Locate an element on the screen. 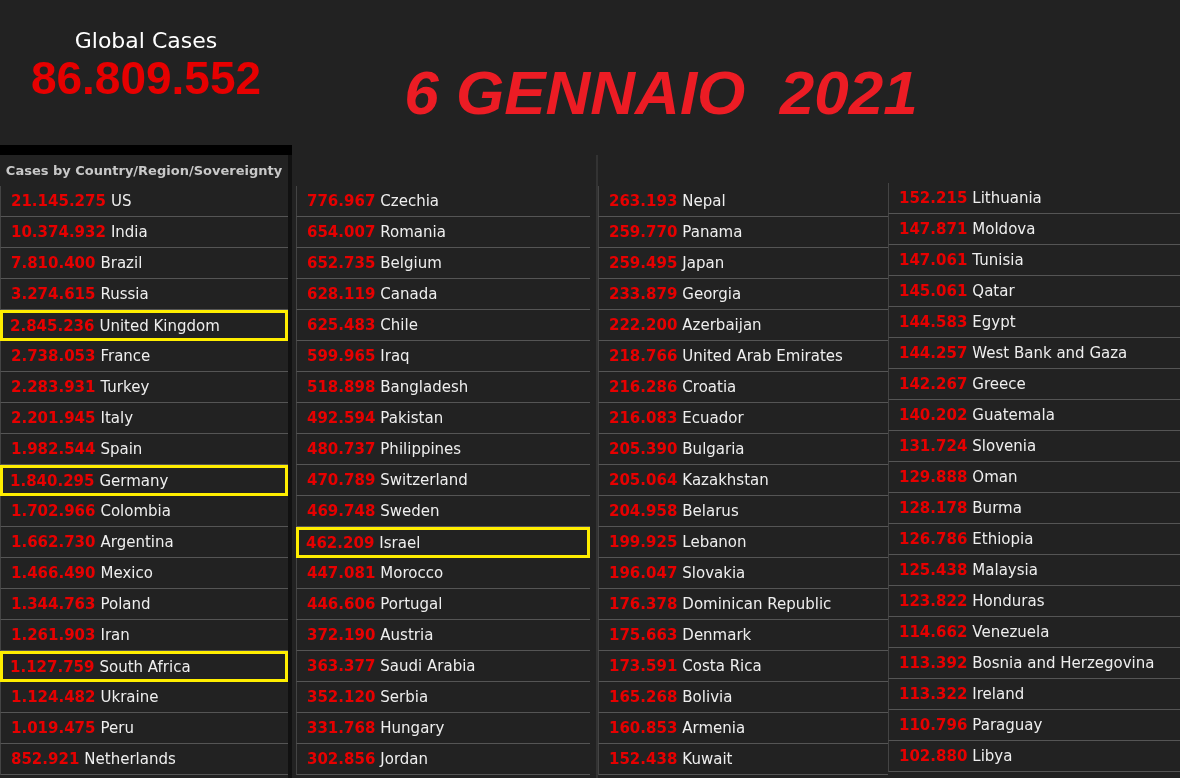 The height and width of the screenshot is (778, 1180). country-row: 776.967 Czechia is located at coordinates (443, 201).